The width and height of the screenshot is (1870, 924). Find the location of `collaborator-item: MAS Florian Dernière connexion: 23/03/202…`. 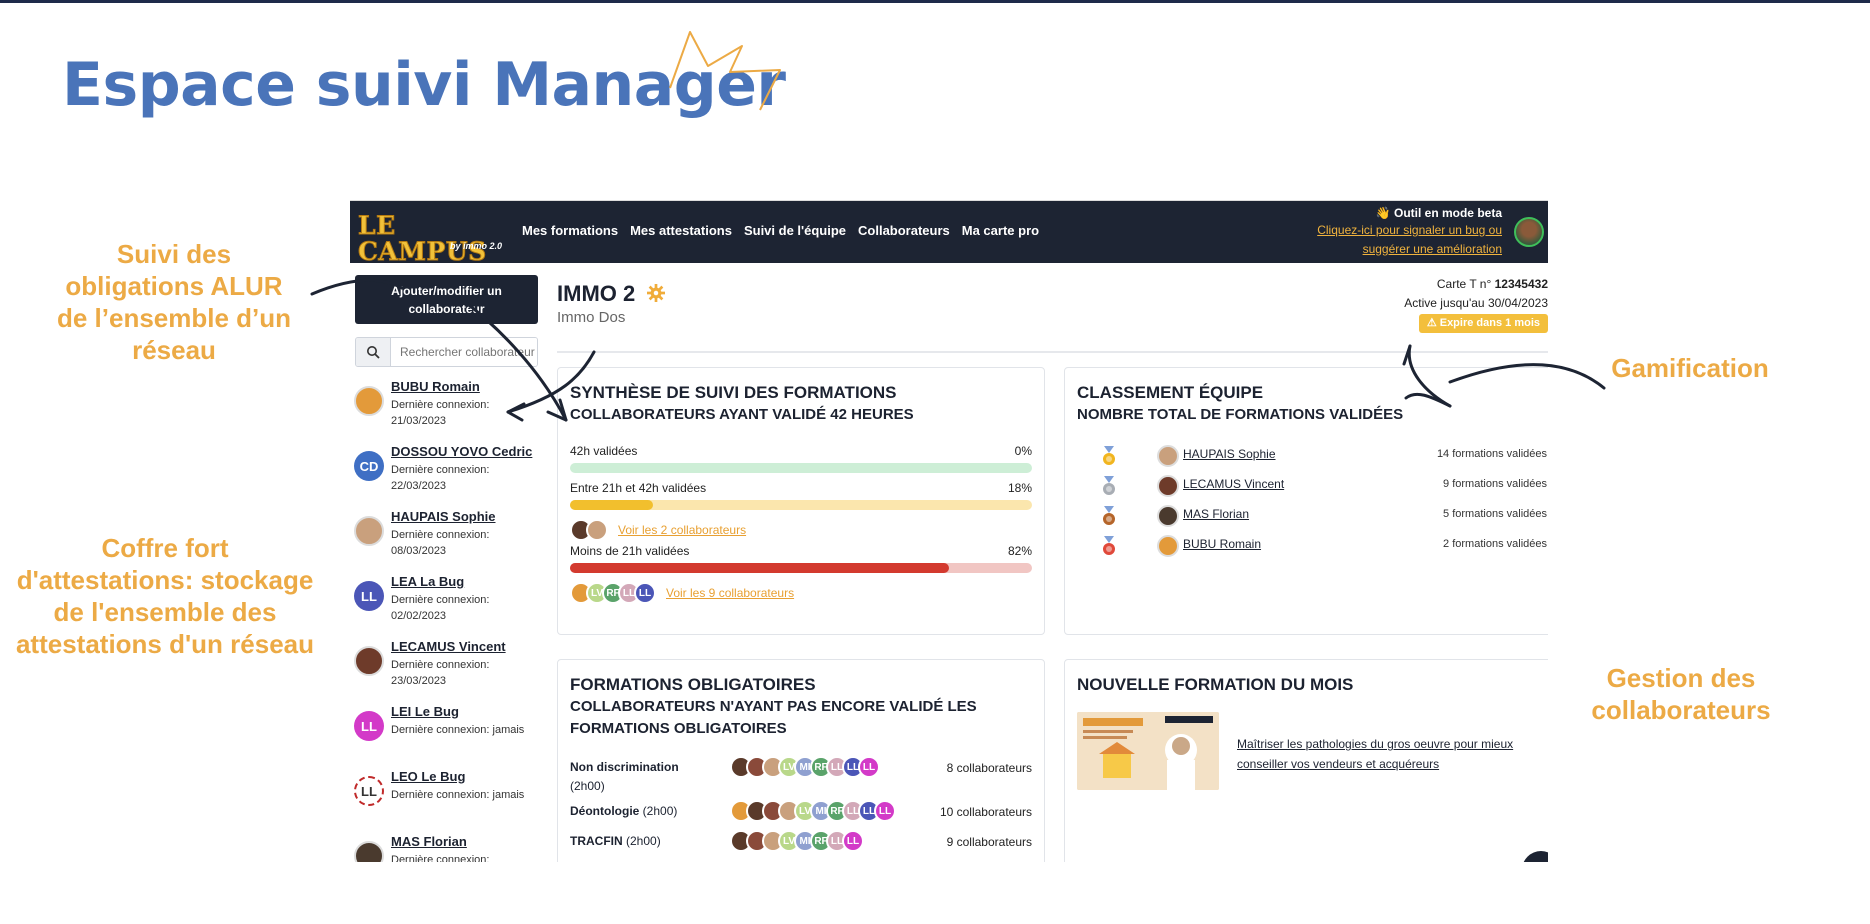

collaborator-item: MAS Florian Dernière connexion: 23/03/202… is located at coordinates (447, 848).